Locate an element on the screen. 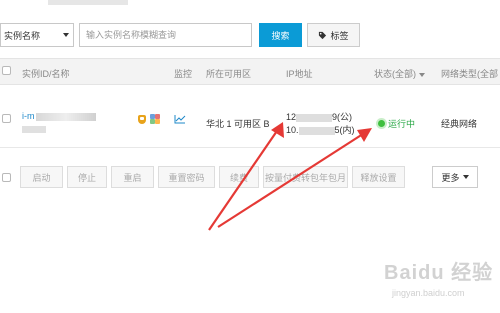  ip-private: 10. 5(内) is located at coordinates (320, 129).